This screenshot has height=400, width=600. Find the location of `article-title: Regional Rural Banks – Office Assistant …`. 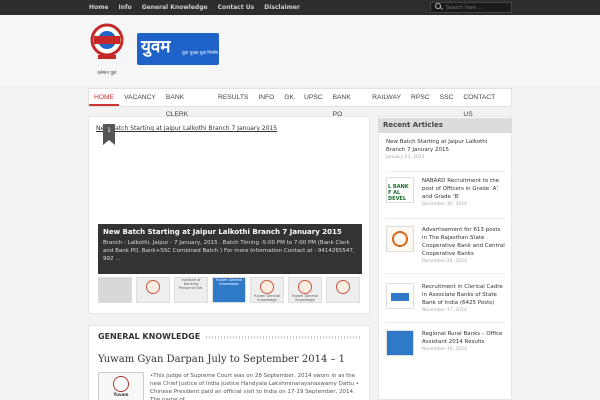

article-title: Regional Rural Banks – Office Assistant … is located at coordinates (464, 338).